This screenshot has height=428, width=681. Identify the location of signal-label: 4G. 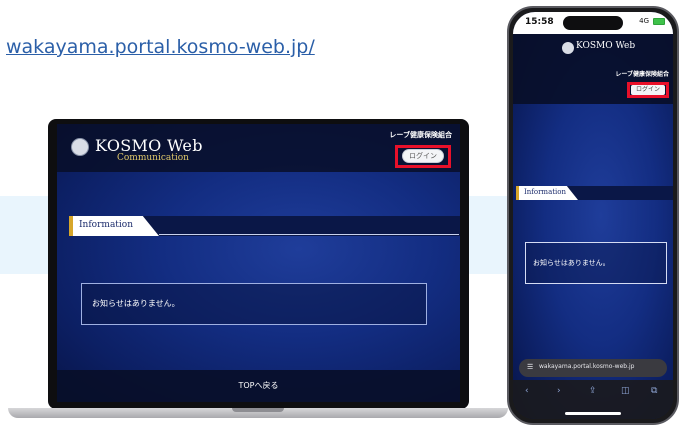
(644, 21).